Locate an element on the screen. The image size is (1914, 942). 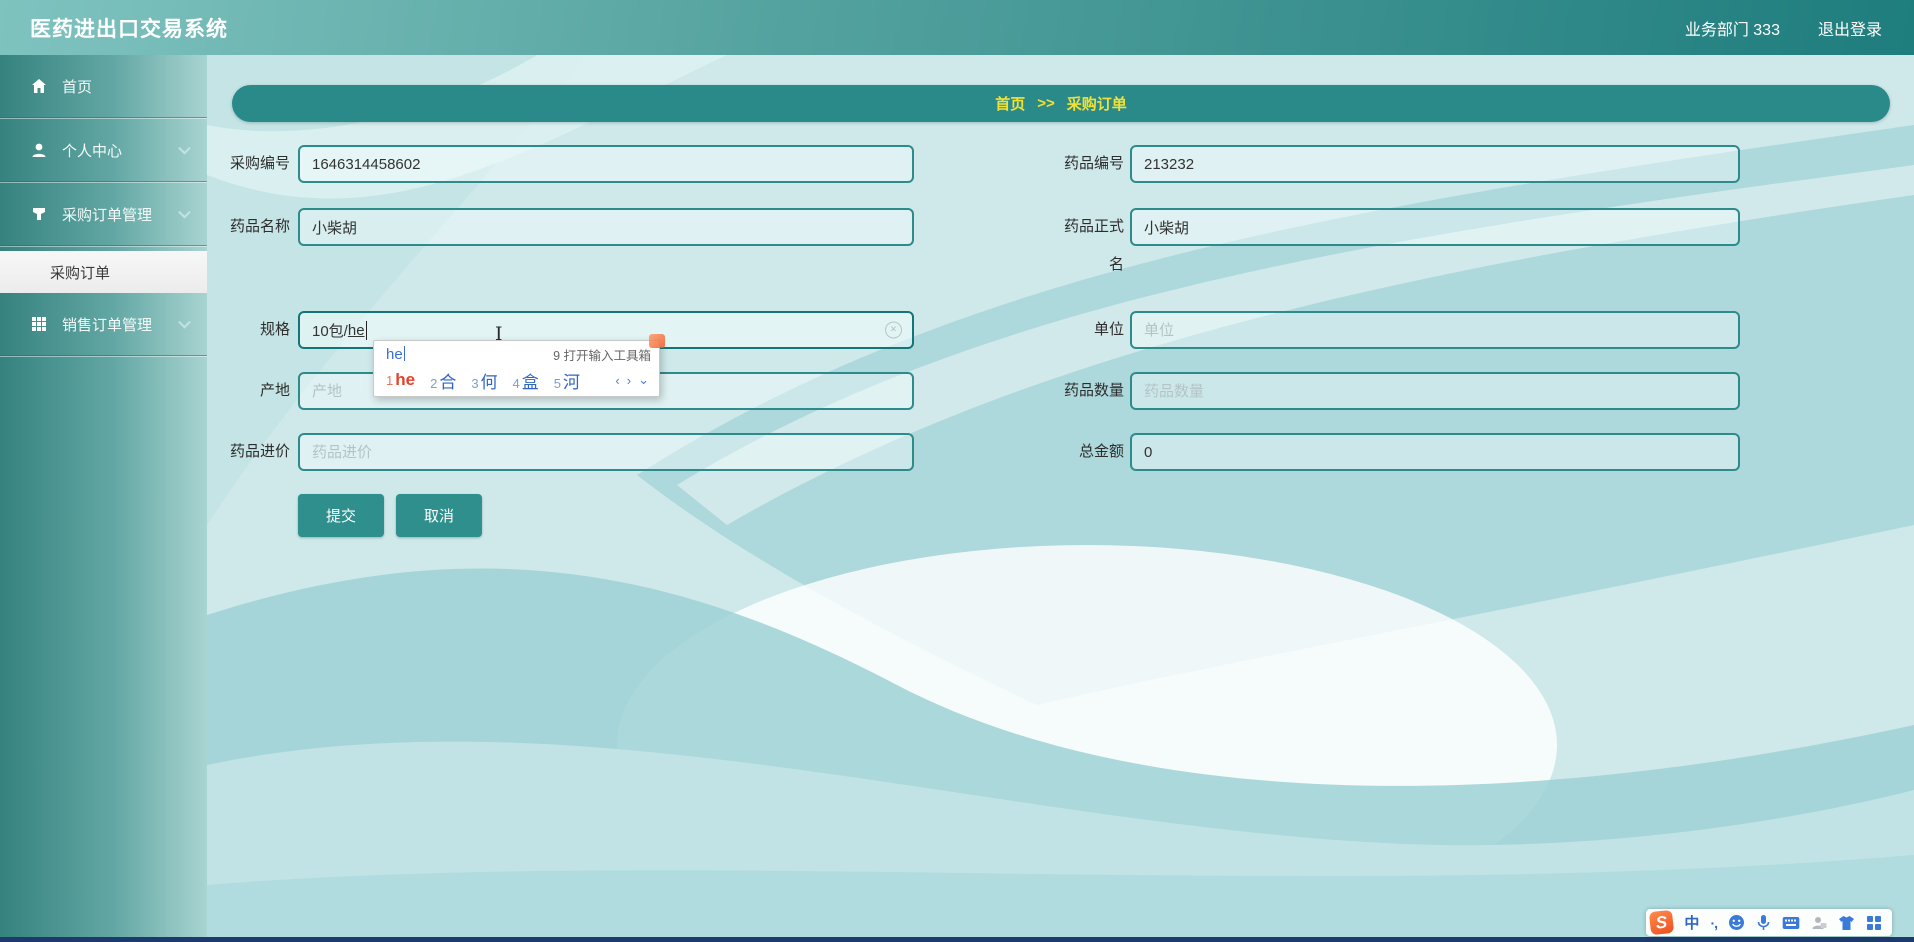
emoji-icon is located at coordinates (1736, 922).